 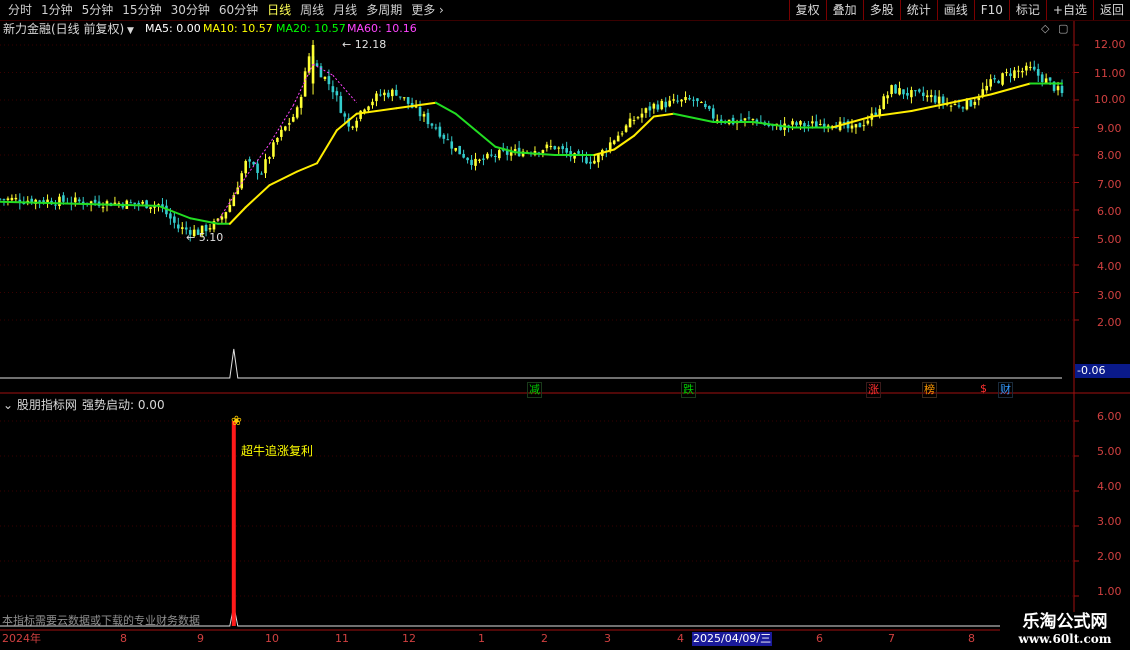 What do you see at coordinates (40, 405) in the screenshot?
I see `indicator-header: ⌄ 股朋指标网` at bounding box center [40, 405].